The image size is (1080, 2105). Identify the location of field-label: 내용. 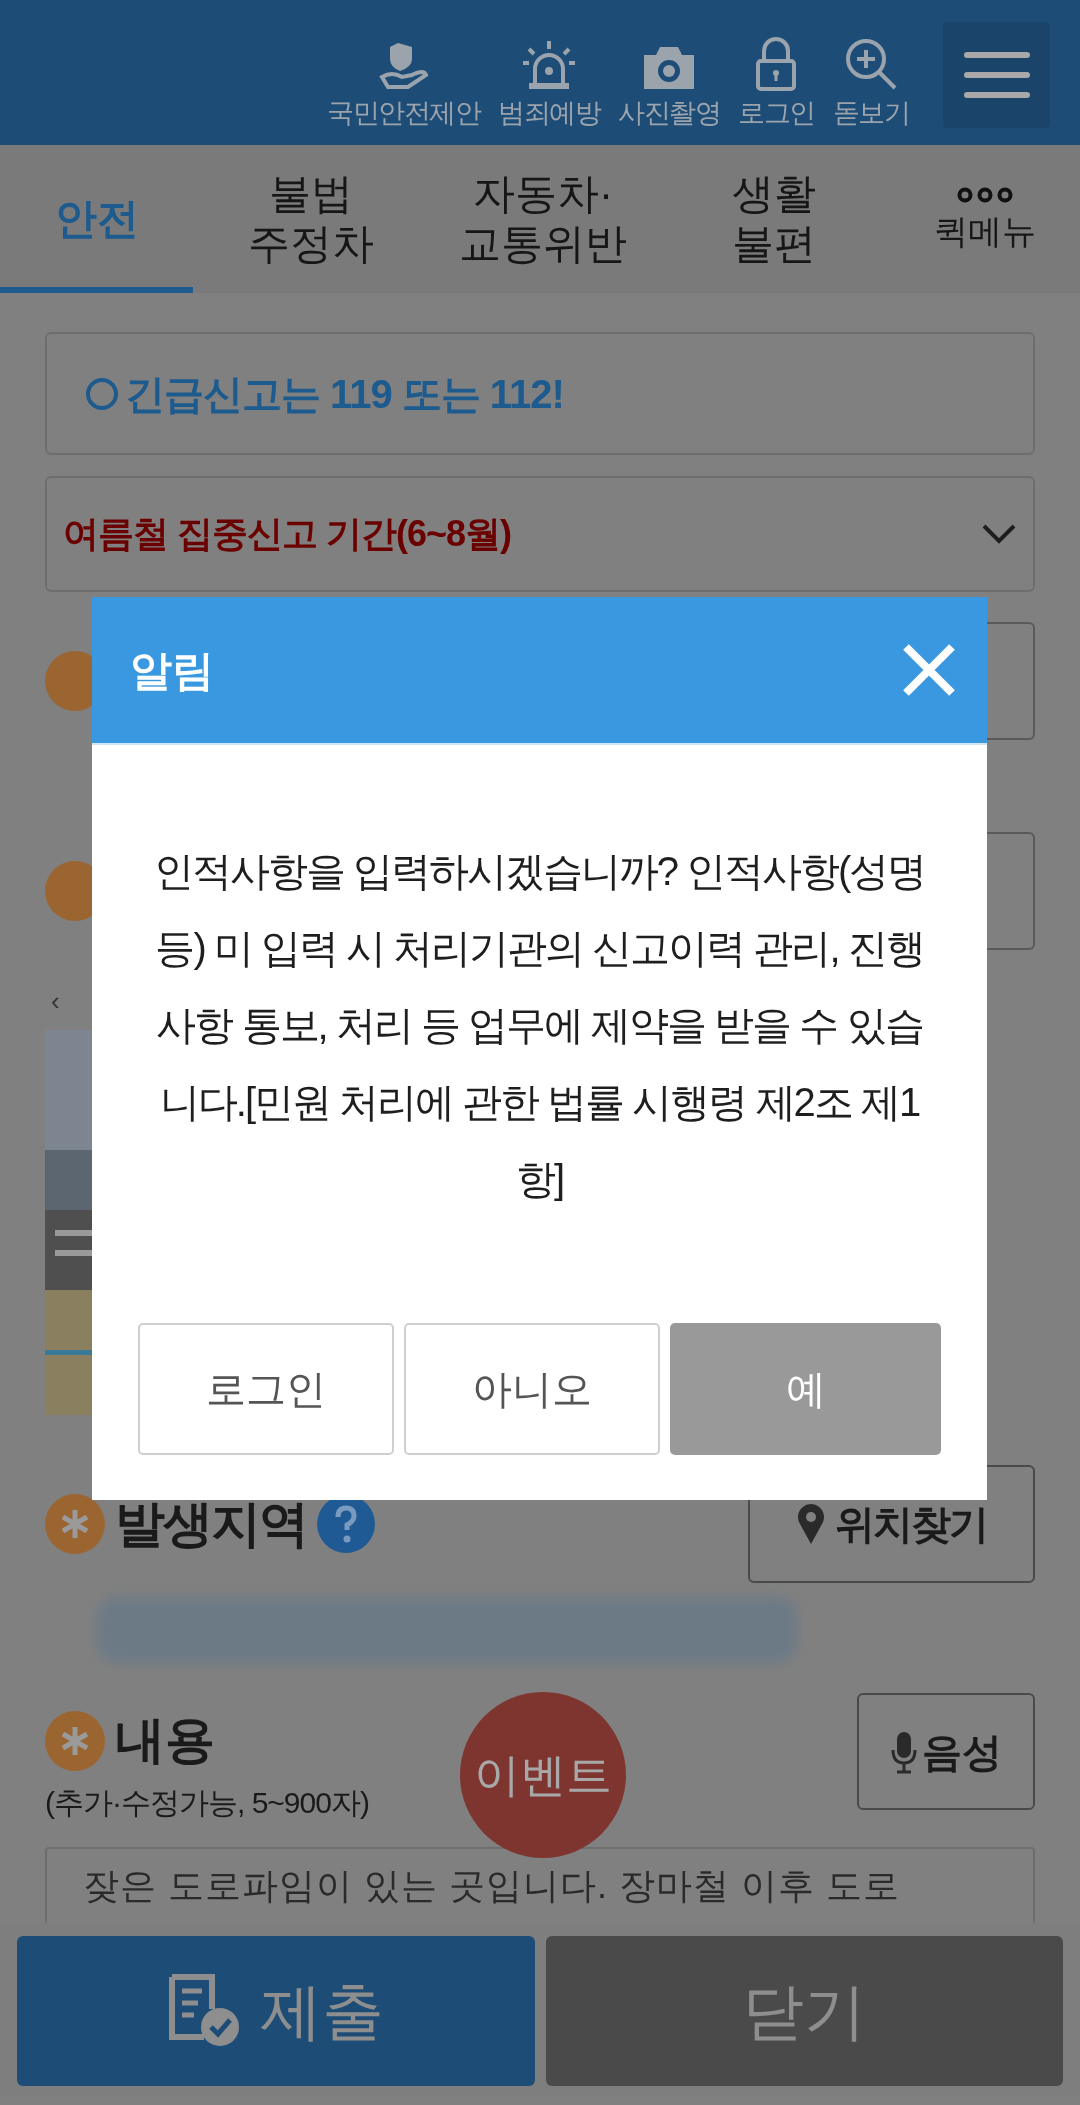
(165, 1740).